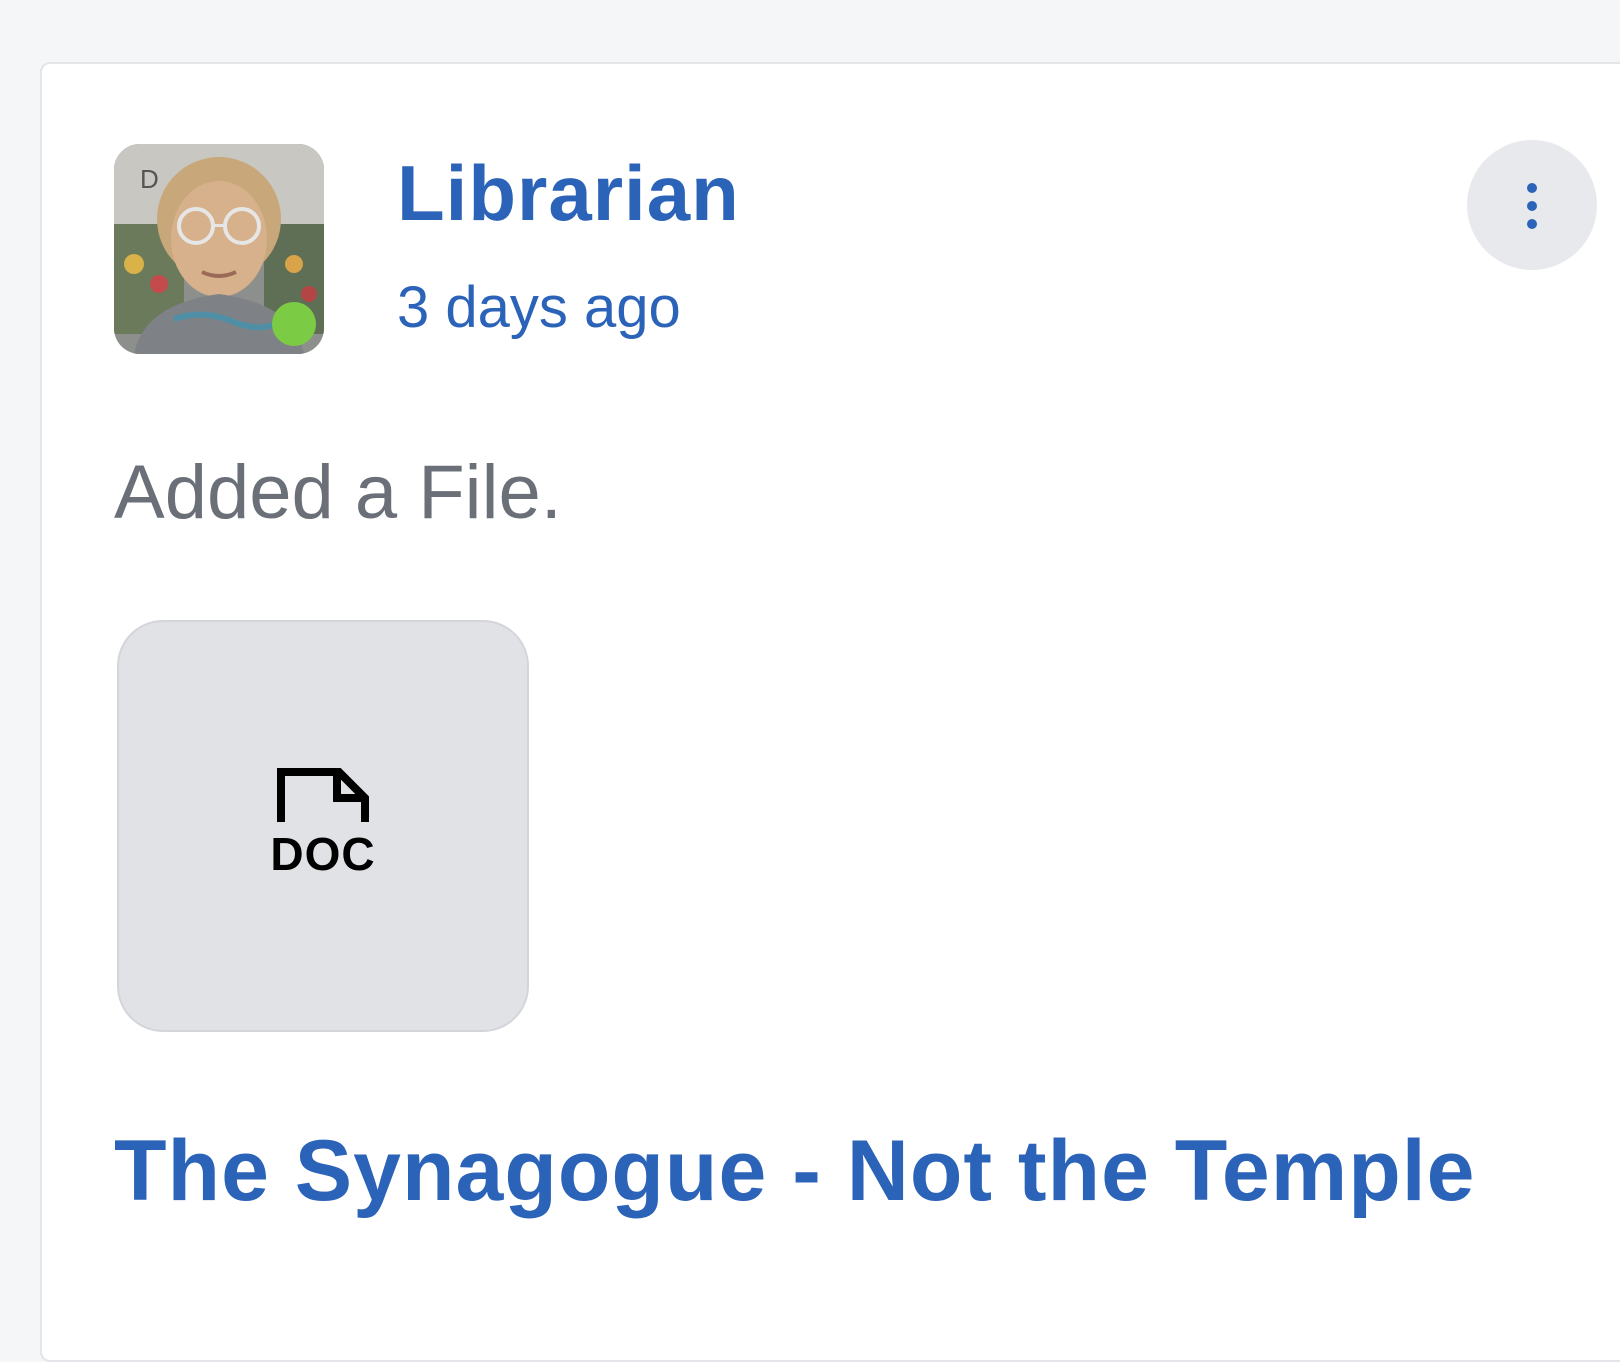  What do you see at coordinates (795, 1171) in the screenshot?
I see `file-title-link: The Synagogue - Not the Temple` at bounding box center [795, 1171].